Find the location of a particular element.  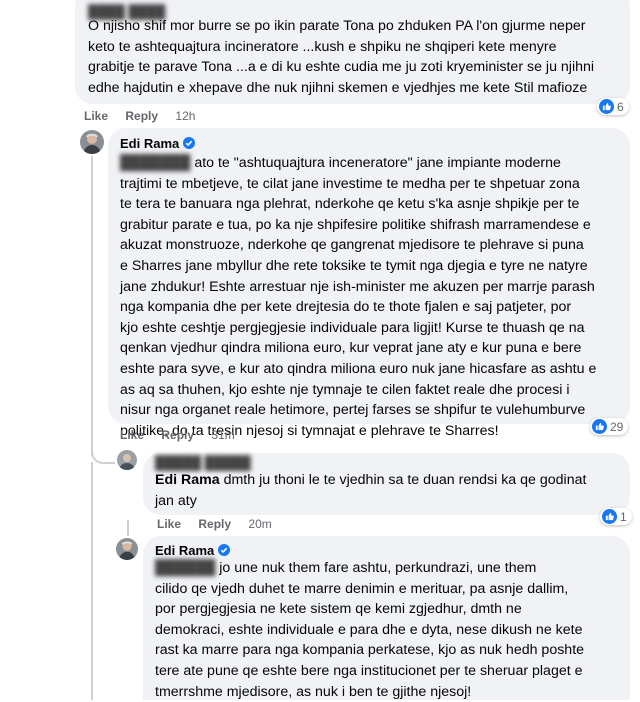

reaction-count-3: 1 is located at coordinates (616, 516).